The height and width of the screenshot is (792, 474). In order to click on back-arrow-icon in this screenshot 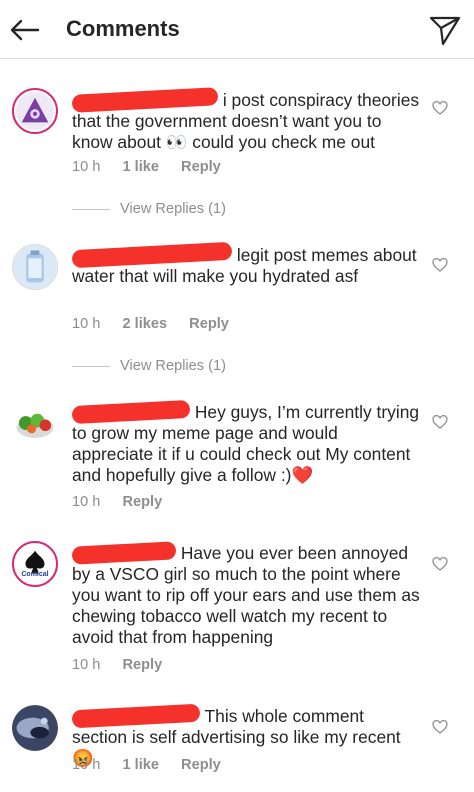, I will do `click(25, 30)`.